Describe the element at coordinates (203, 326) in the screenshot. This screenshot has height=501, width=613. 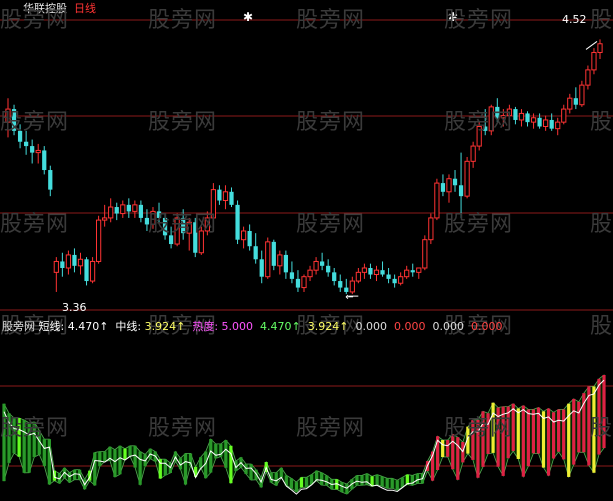
I see `indicator-label-heat: 热度` at that location.